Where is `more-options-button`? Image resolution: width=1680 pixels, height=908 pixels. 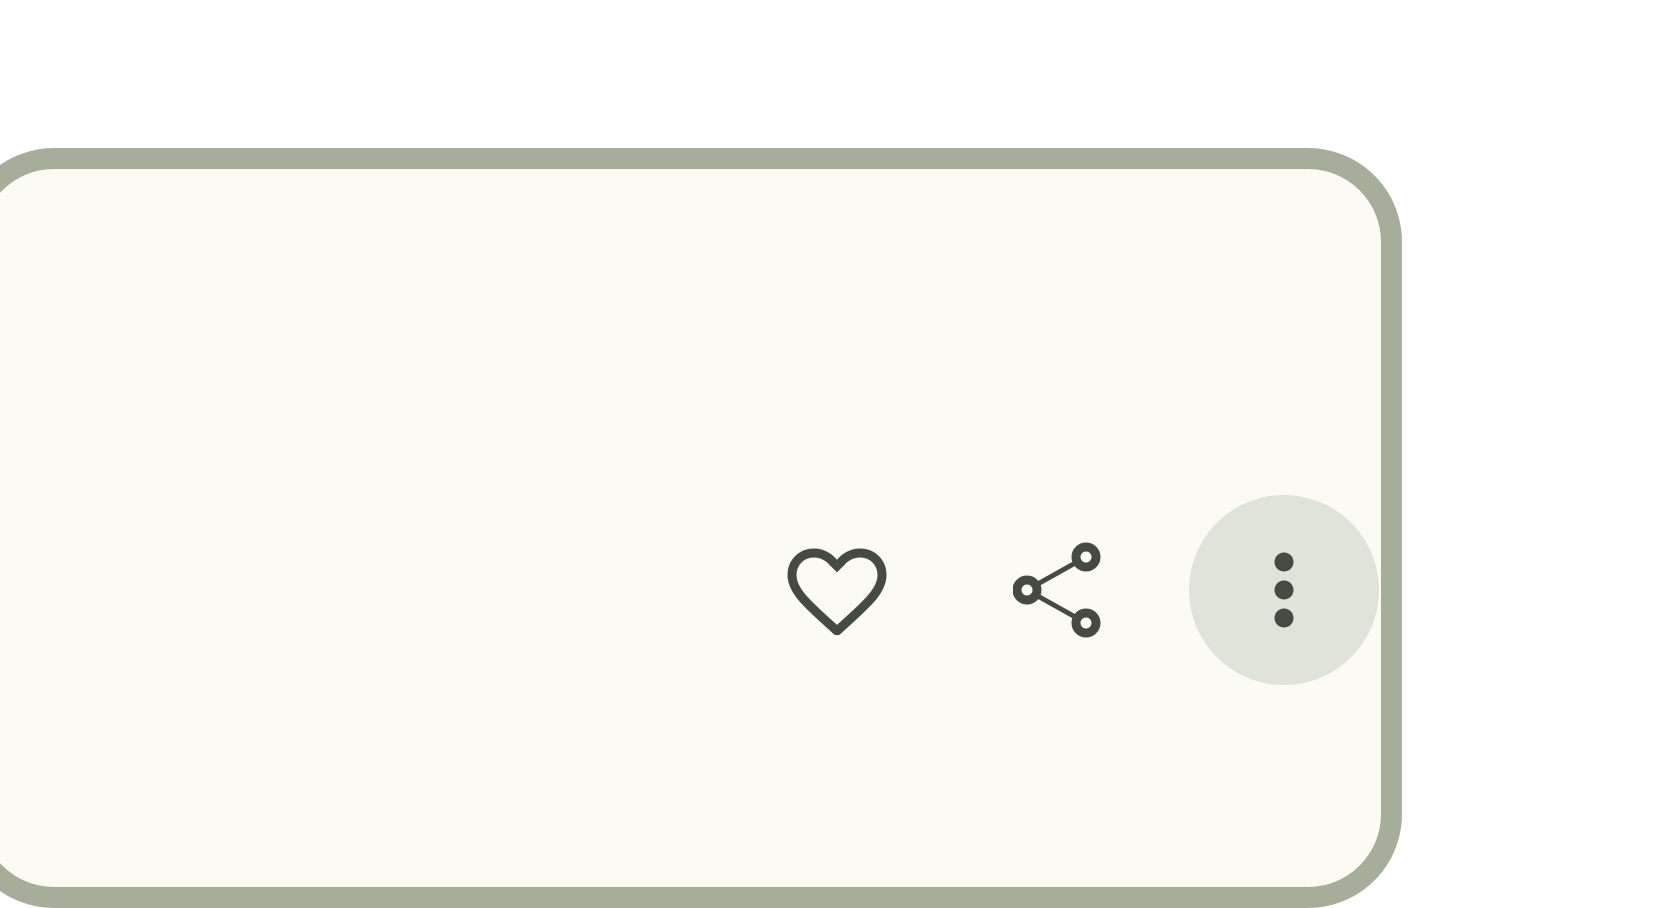
more-options-button is located at coordinates (1284, 590).